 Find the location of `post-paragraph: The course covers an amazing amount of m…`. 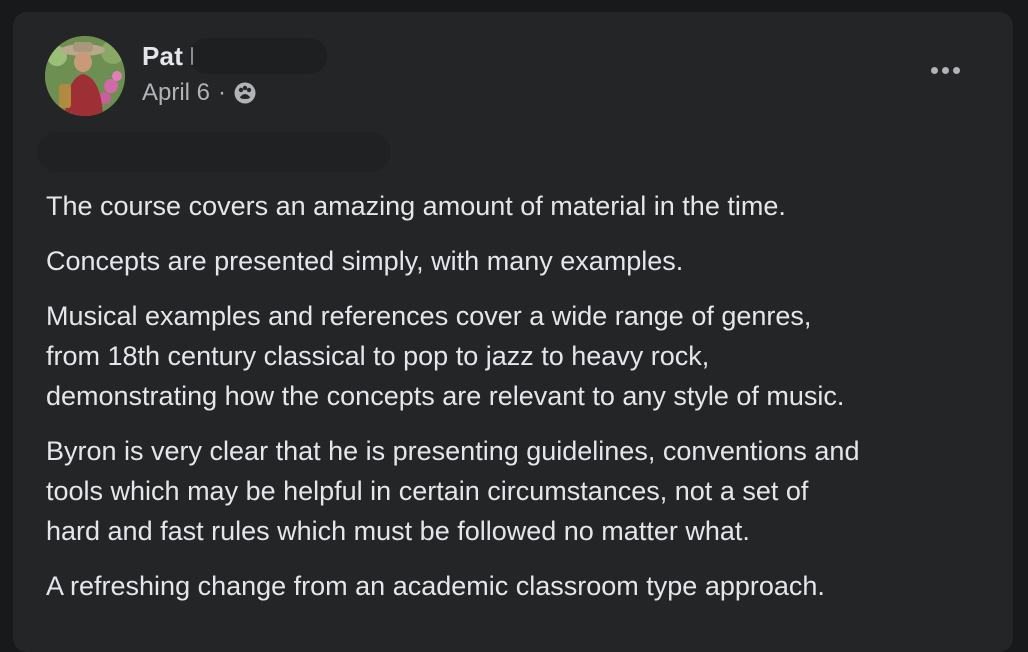

post-paragraph: The course covers an amazing amount of m… is located at coordinates (416, 206).